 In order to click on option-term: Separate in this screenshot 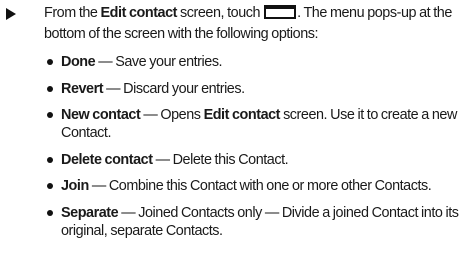, I will do `click(90, 212)`.